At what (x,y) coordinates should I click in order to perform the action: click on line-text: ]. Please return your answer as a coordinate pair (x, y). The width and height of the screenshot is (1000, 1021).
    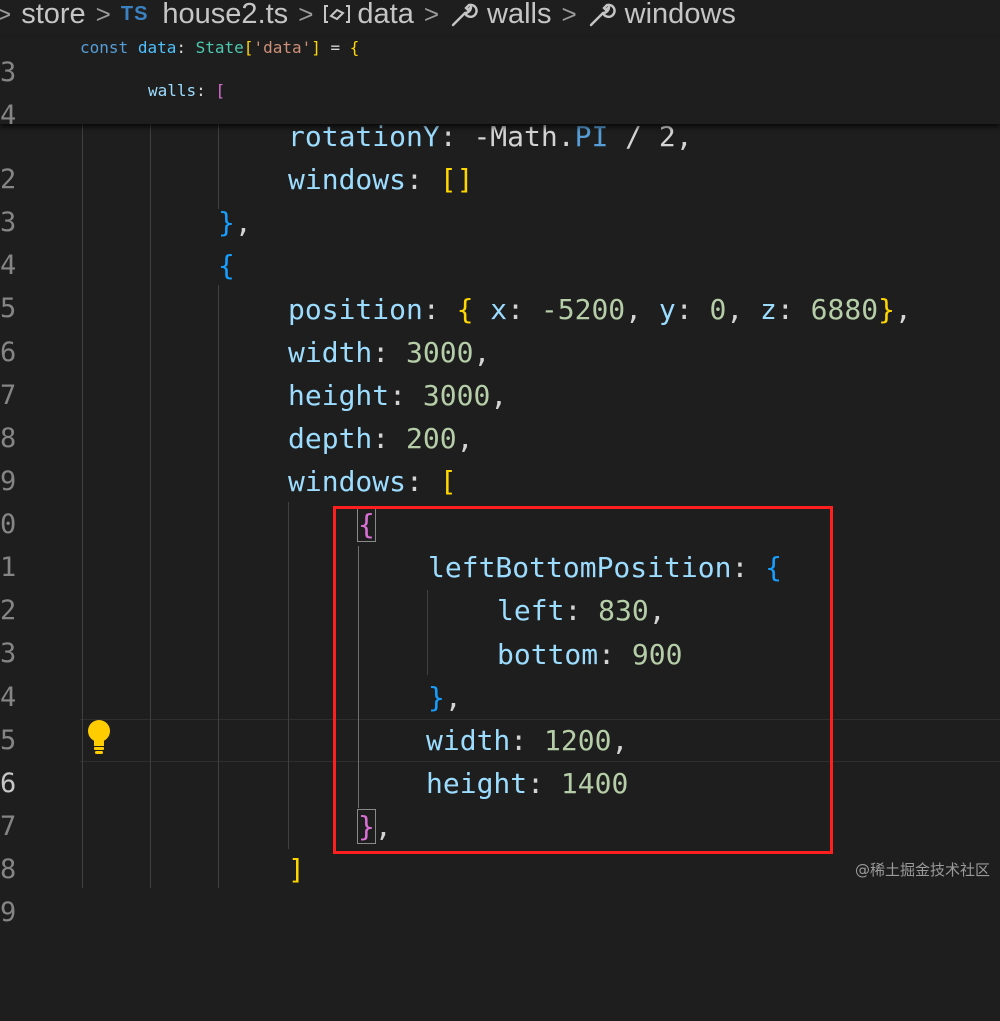
    Looking at the image, I should click on (296, 869).